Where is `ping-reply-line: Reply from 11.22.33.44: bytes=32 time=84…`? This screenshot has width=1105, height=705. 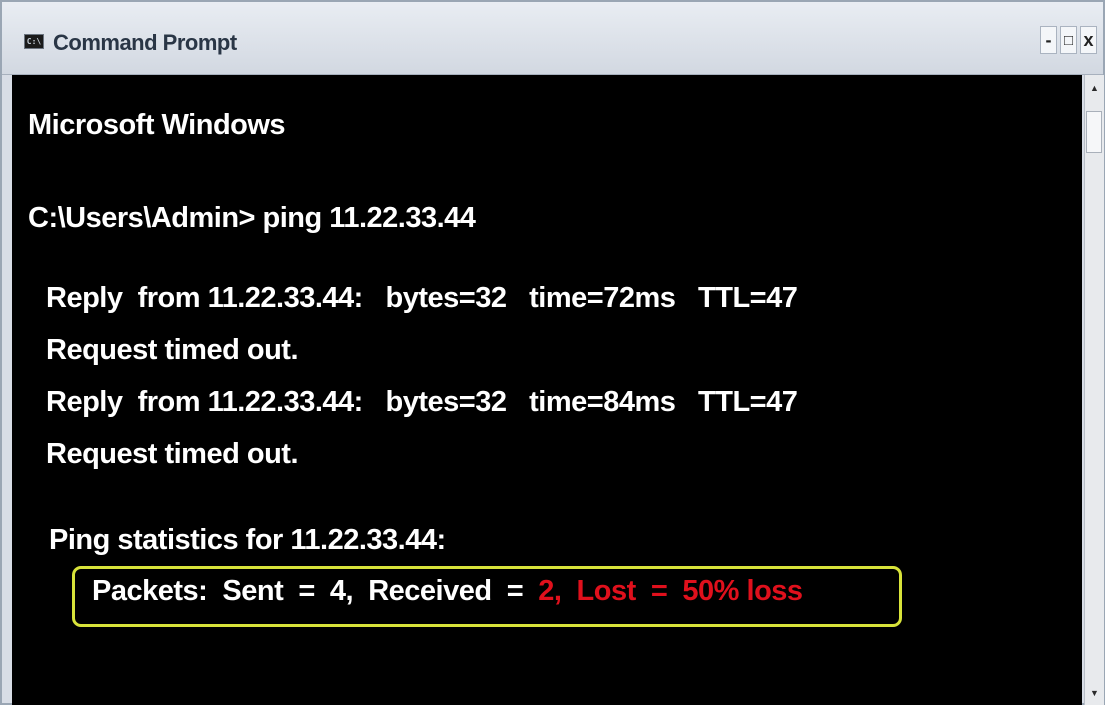
ping-reply-line: Reply from 11.22.33.44: bytes=32 time=84… is located at coordinates (422, 402).